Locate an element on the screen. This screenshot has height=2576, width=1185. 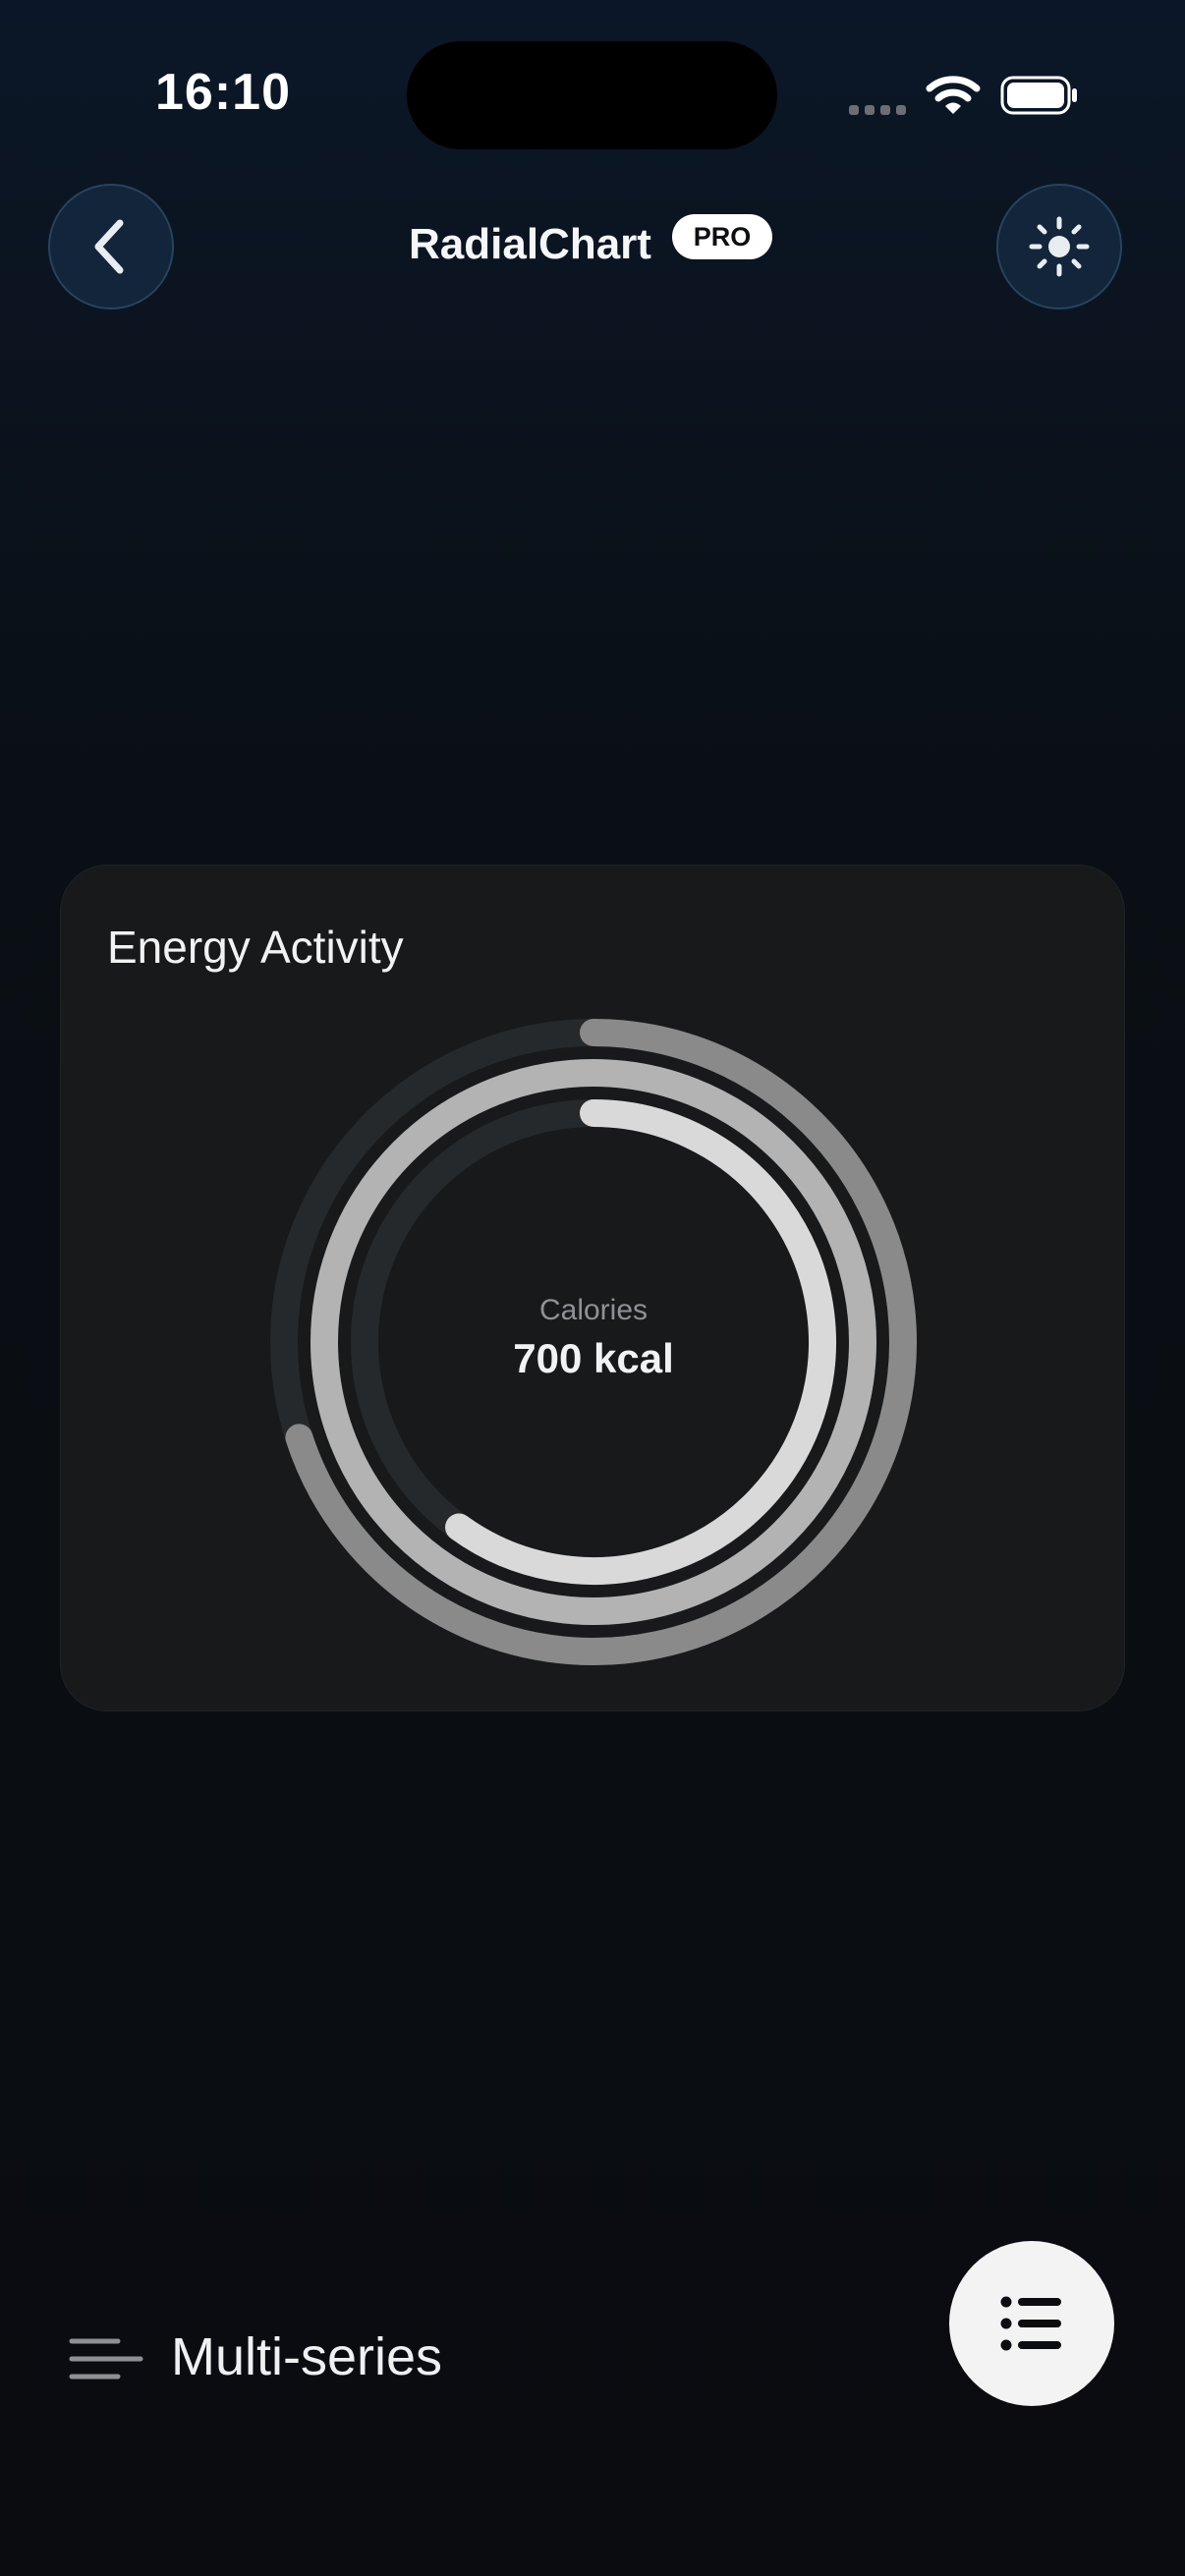
lines-icon is located at coordinates (106, 2359).